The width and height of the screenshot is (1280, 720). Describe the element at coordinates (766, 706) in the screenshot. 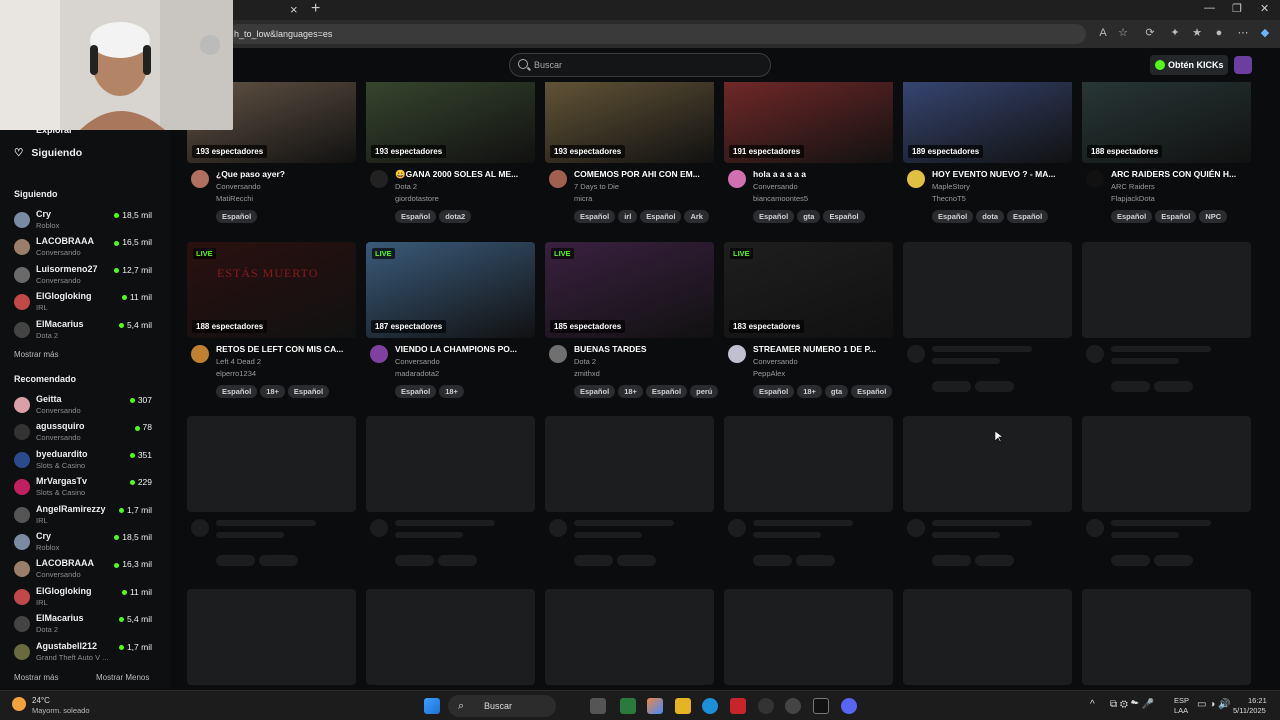

I see `chrome-icon` at that location.